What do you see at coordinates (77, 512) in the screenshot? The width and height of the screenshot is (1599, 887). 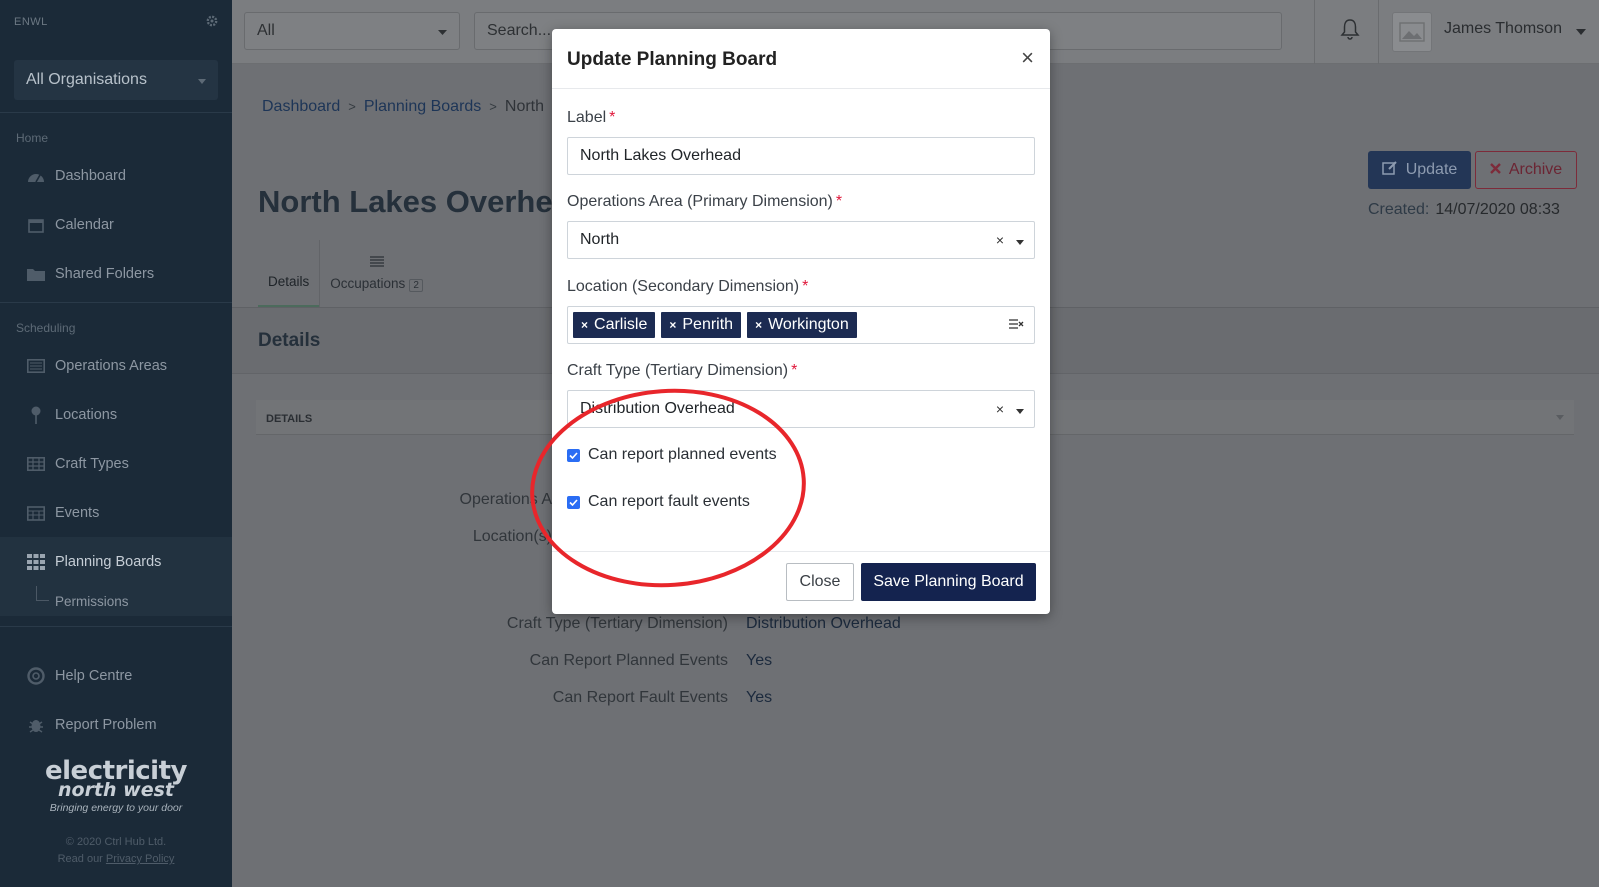 I see `sidebar-item-label: Events` at bounding box center [77, 512].